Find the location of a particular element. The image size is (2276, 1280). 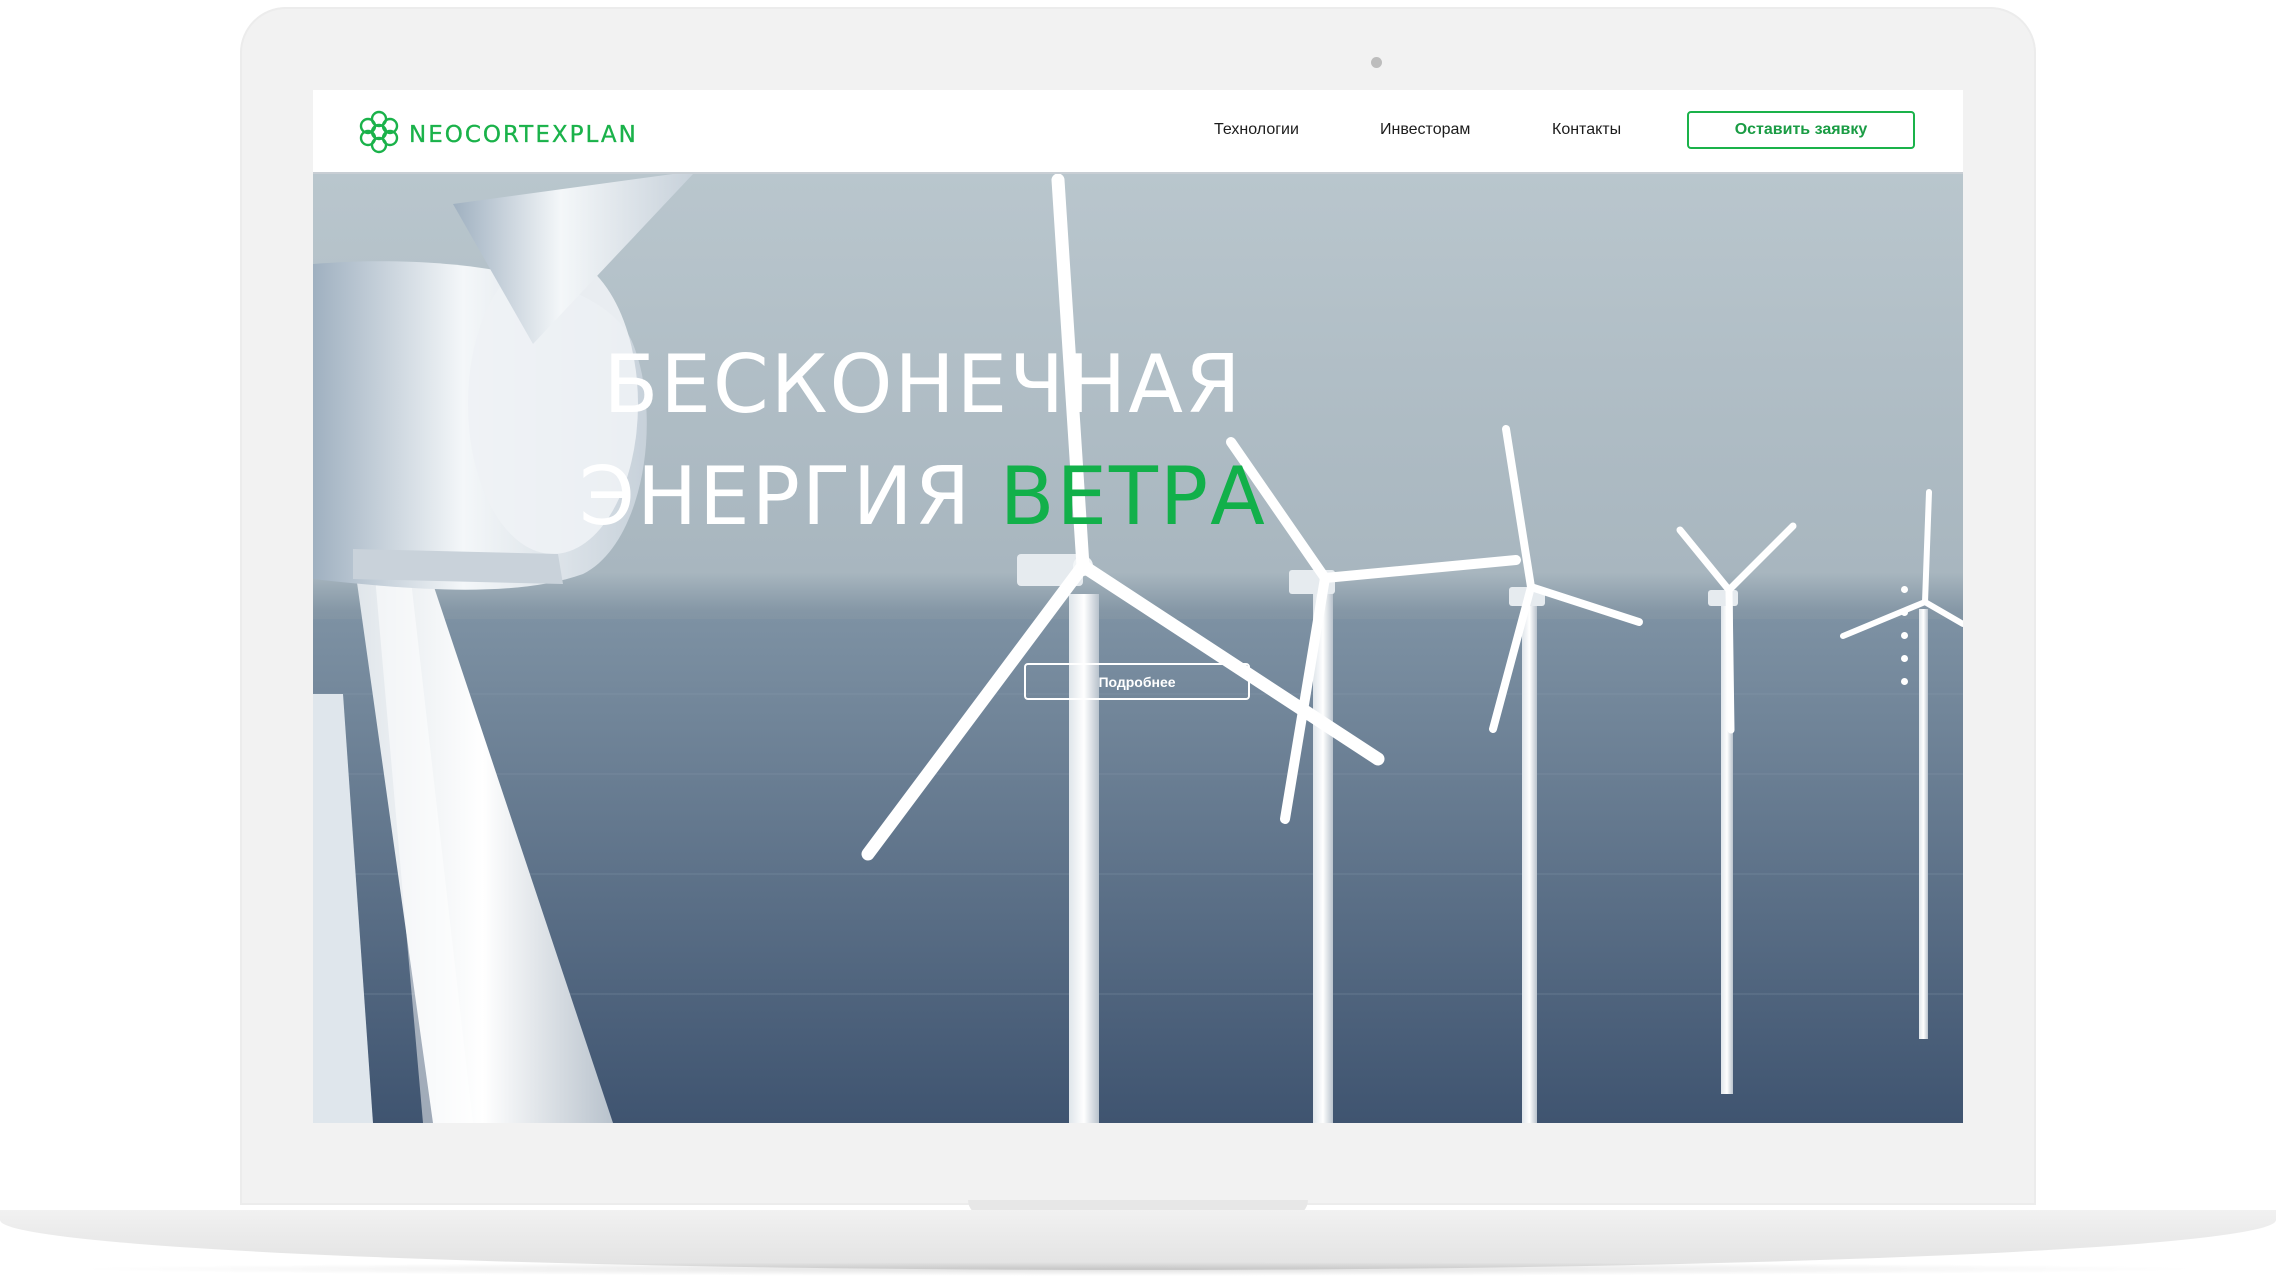

brand-name: NEOCORTEXPLAN is located at coordinates (523, 134).